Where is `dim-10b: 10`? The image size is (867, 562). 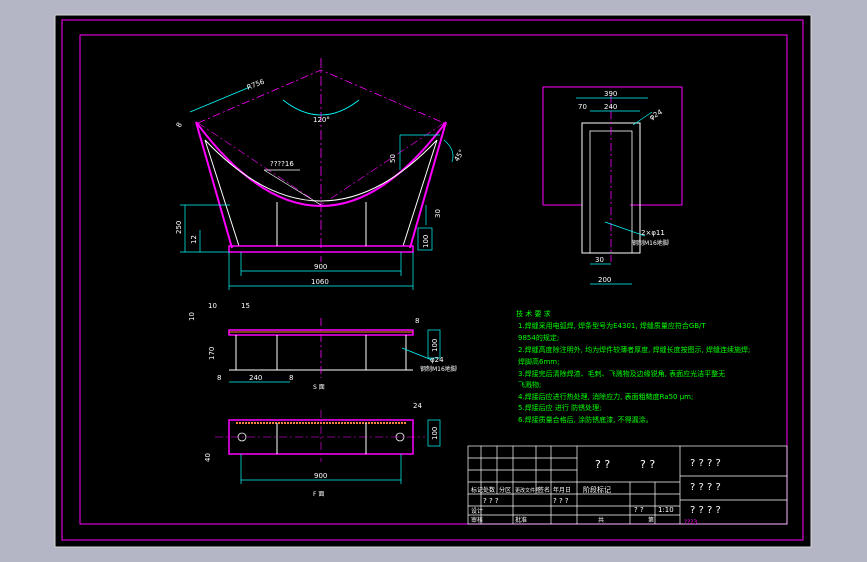 dim-10b: 10 is located at coordinates (192, 316).